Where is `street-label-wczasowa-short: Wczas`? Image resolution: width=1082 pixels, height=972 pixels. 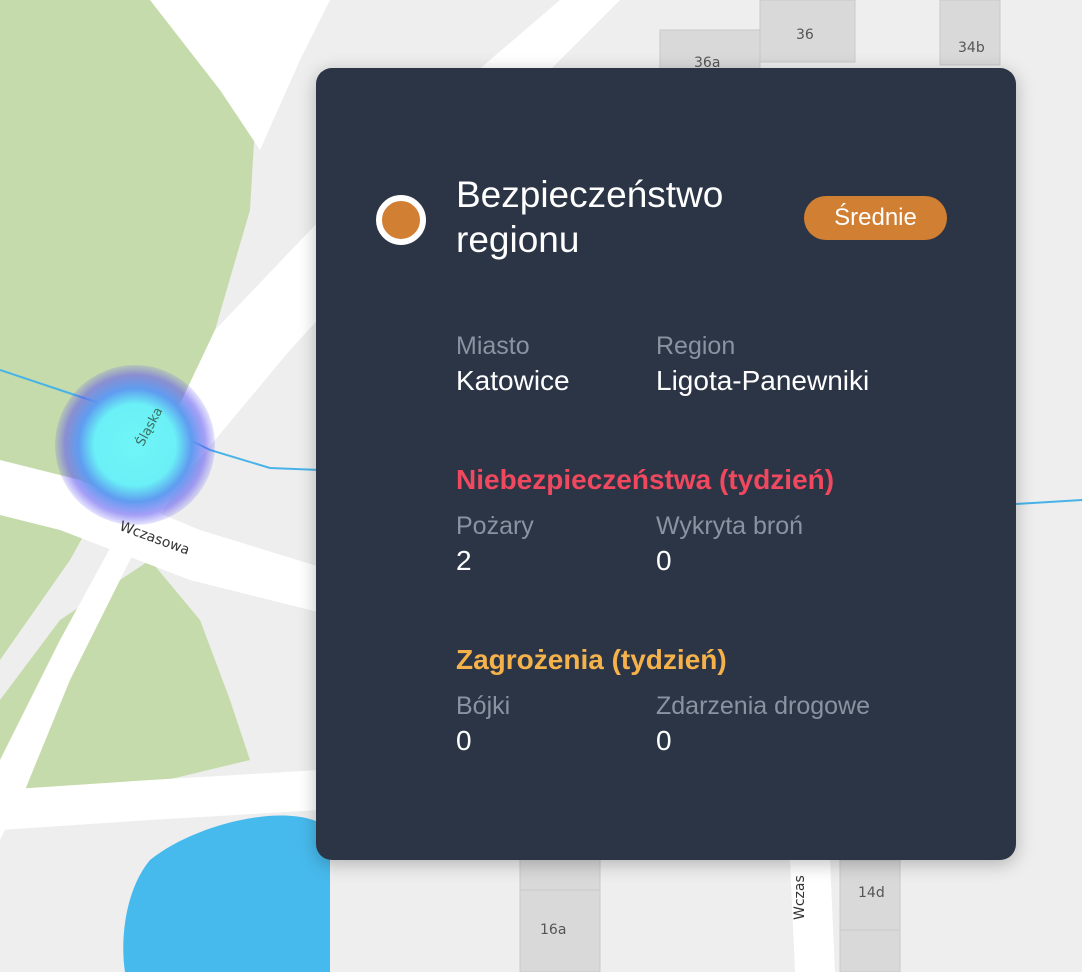
street-label-wczasowa-short: Wczas is located at coordinates (800, 897).